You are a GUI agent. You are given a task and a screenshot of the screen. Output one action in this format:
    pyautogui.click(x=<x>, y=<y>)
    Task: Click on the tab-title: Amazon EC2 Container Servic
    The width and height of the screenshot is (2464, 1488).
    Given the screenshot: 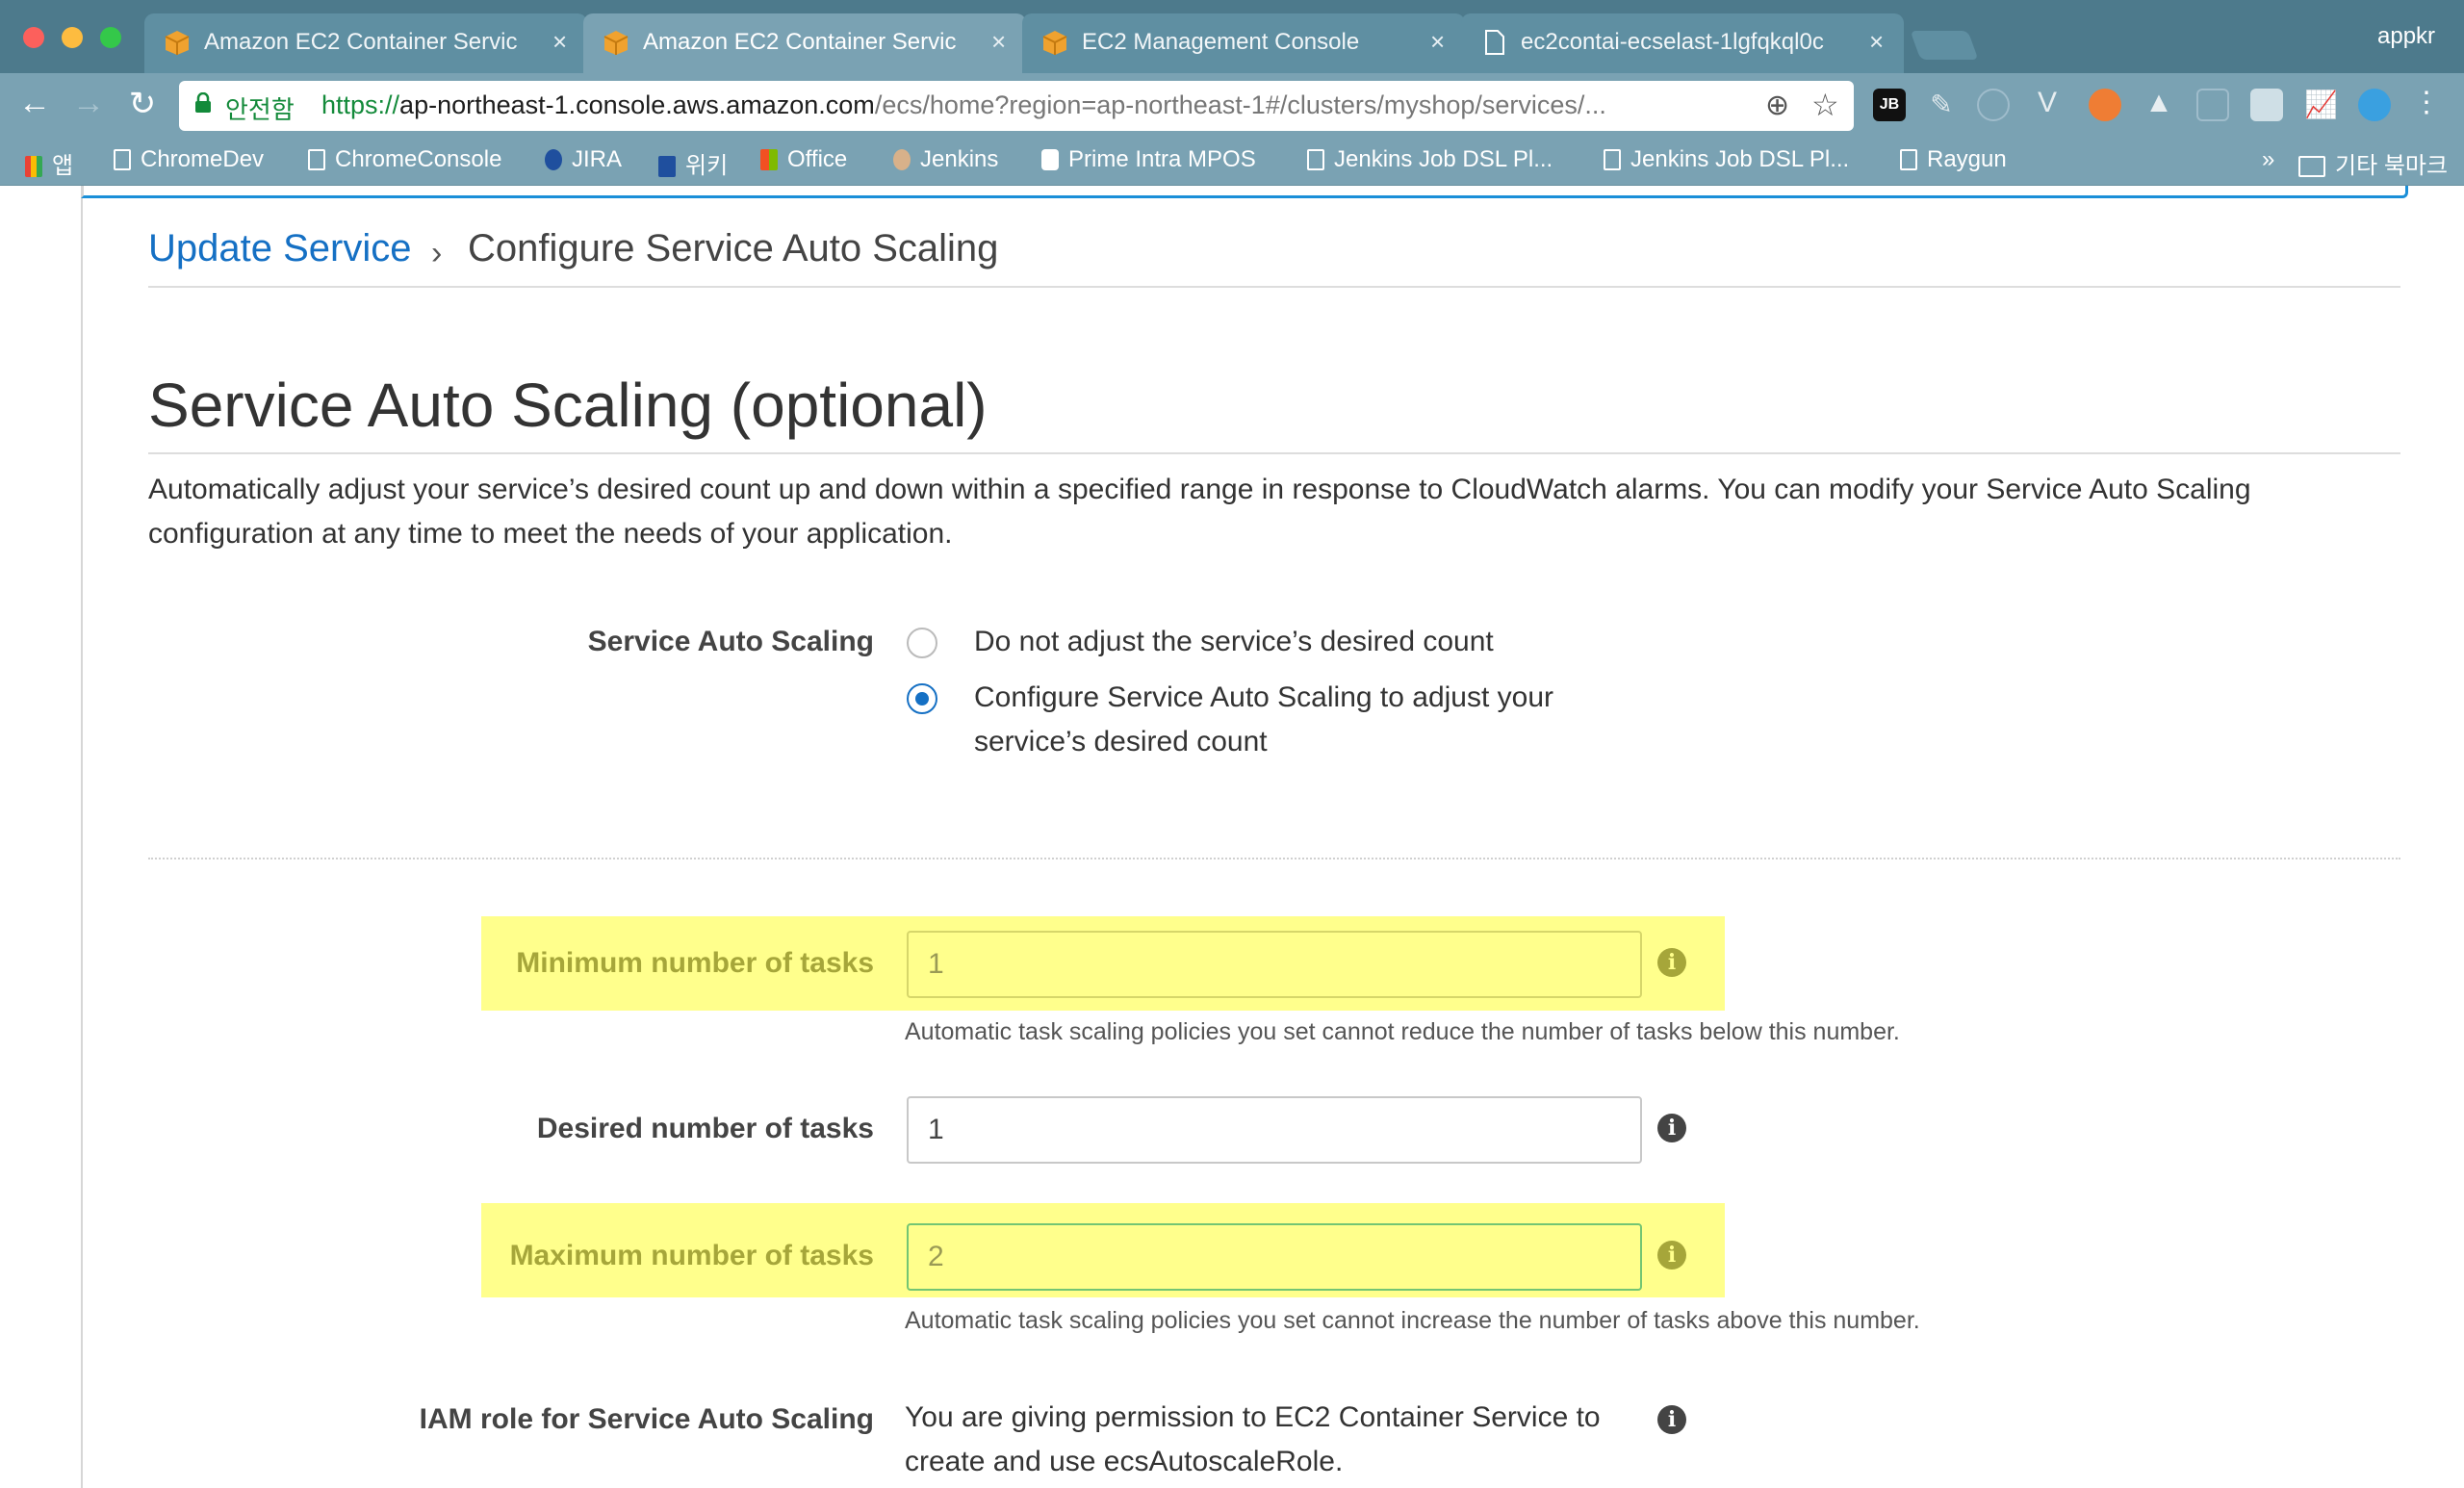 What is the action you would take?
    pyautogui.click(x=361, y=42)
    